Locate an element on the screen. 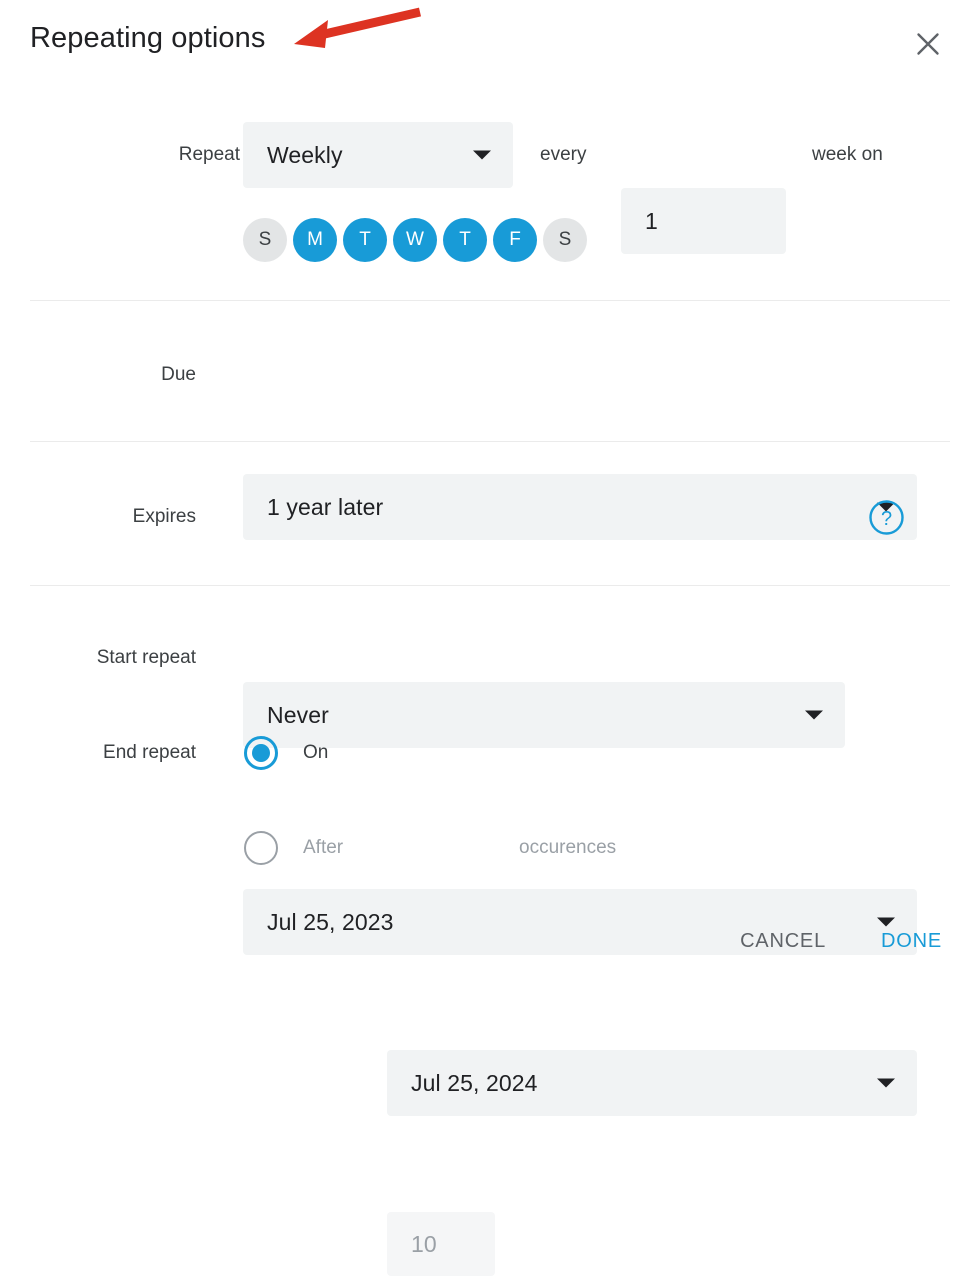 This screenshot has height=1276, width=968. weekday-selector: SMTWTFS is located at coordinates (415, 240).